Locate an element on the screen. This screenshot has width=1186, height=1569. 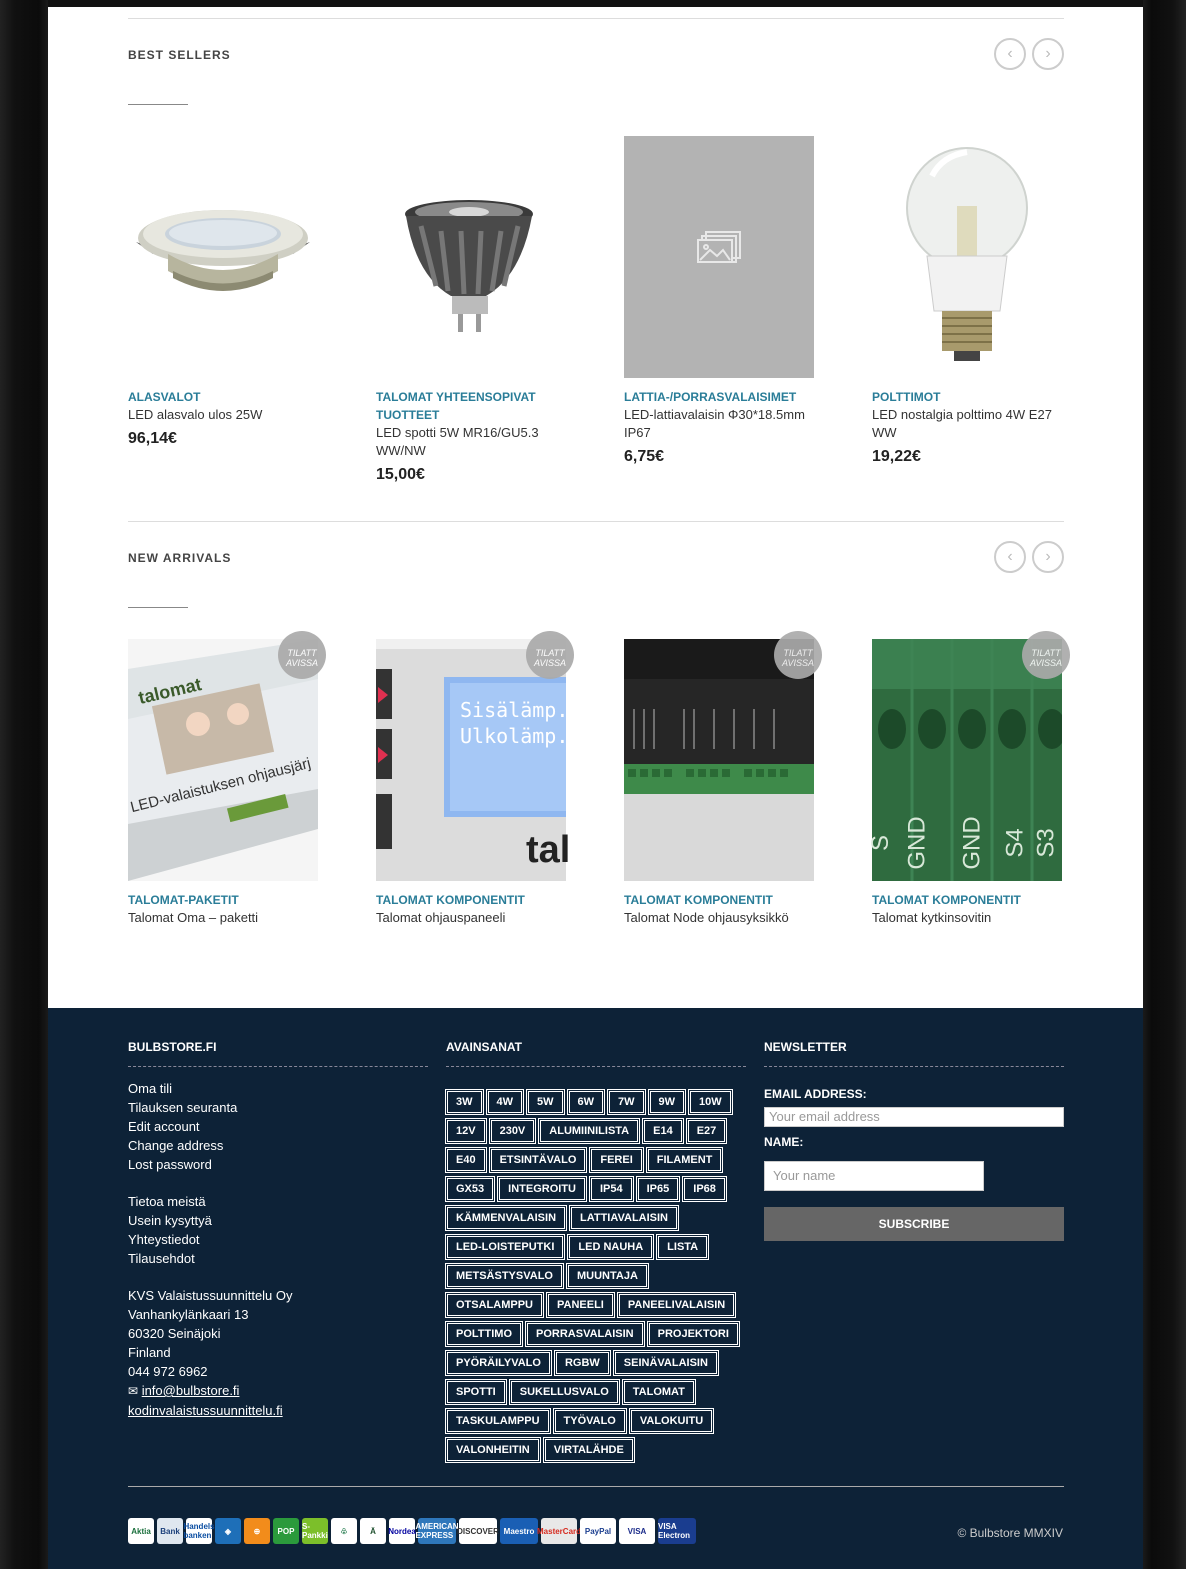
payment-logo: Aktia is located at coordinates (141, 1531).